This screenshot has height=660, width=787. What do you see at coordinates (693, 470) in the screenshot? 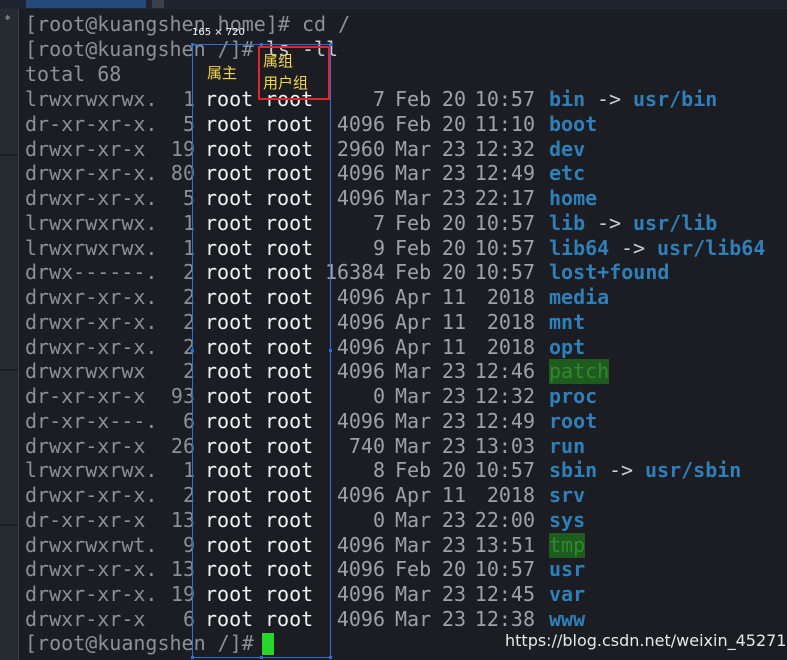
I see `cell-target: usr/sbin` at bounding box center [693, 470].